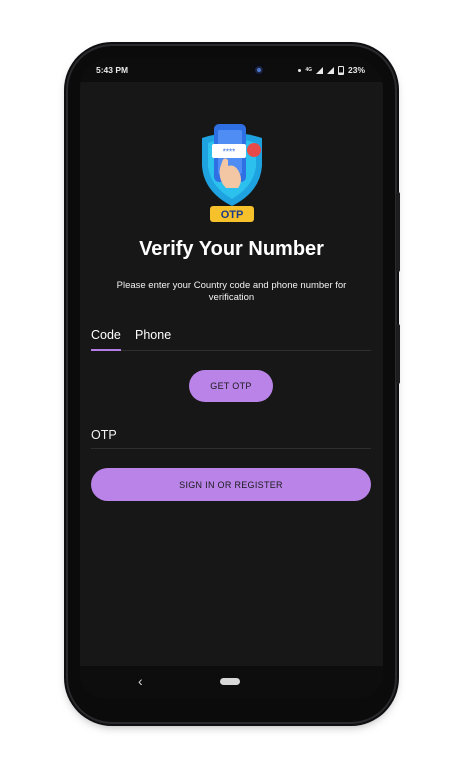 This screenshot has width=464, height=773. Describe the element at coordinates (319, 70) in the screenshot. I see `signal-icon` at that location.